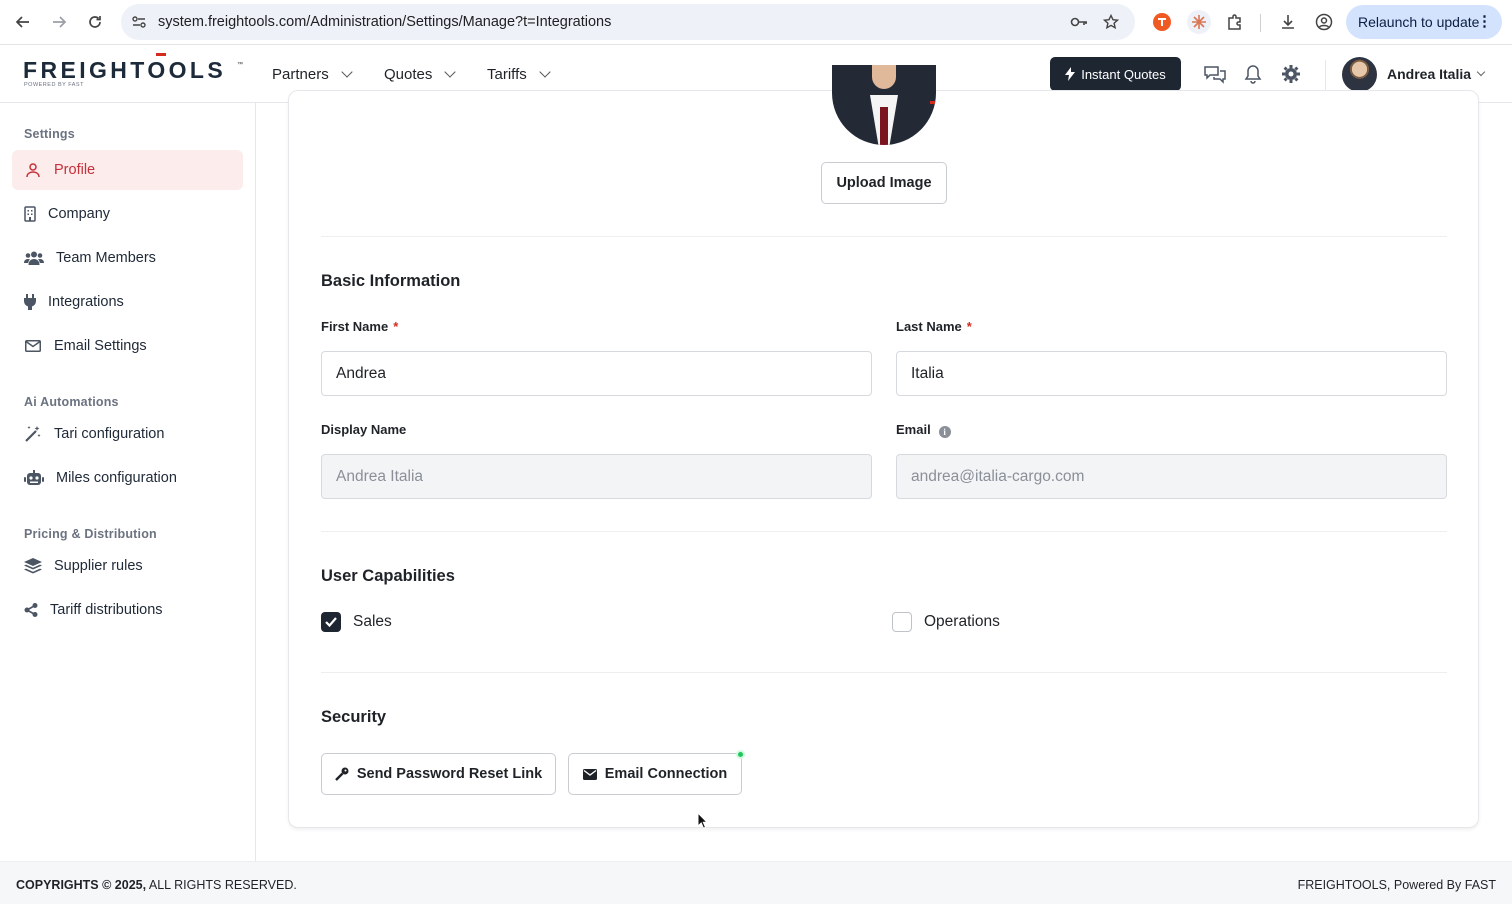 The height and width of the screenshot is (904, 1512). Describe the element at coordinates (1324, 22) in the screenshot. I see `profile-circle-icon` at that location.